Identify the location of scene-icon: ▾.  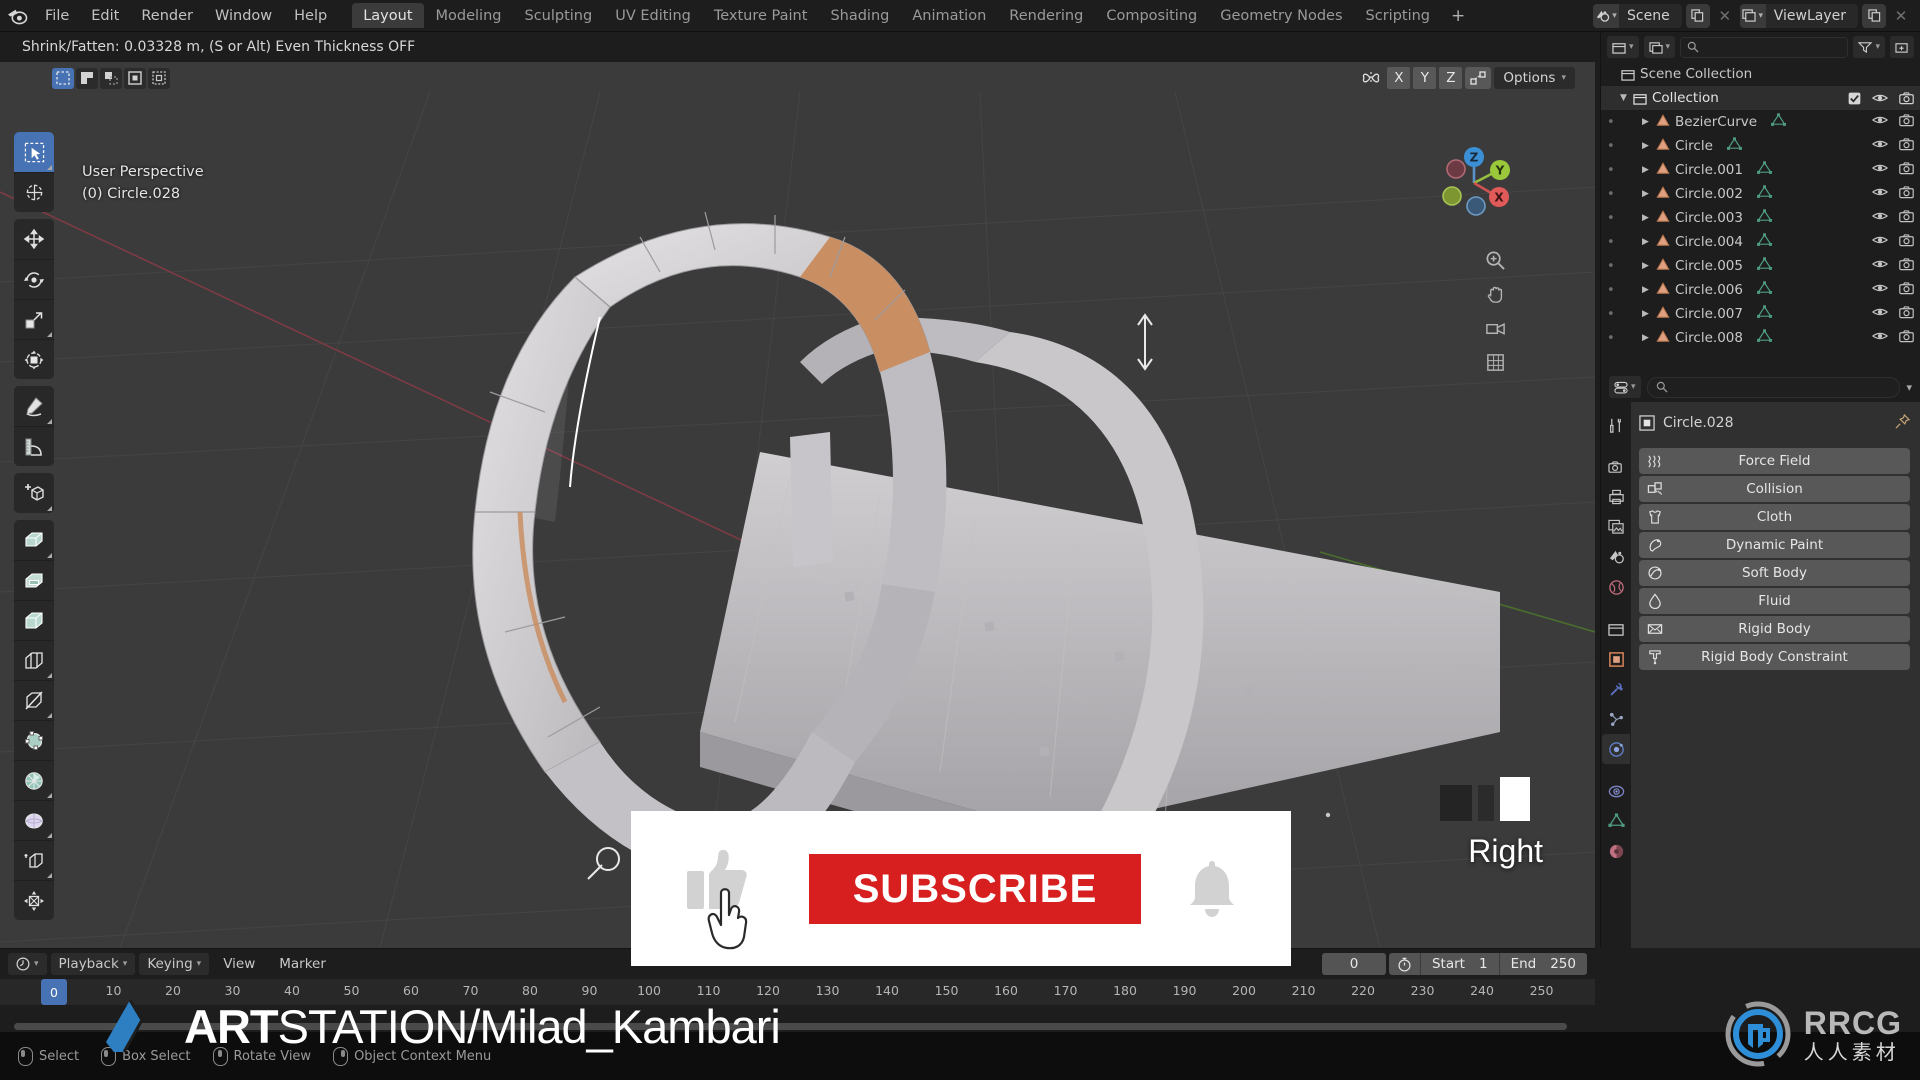
(1606, 15).